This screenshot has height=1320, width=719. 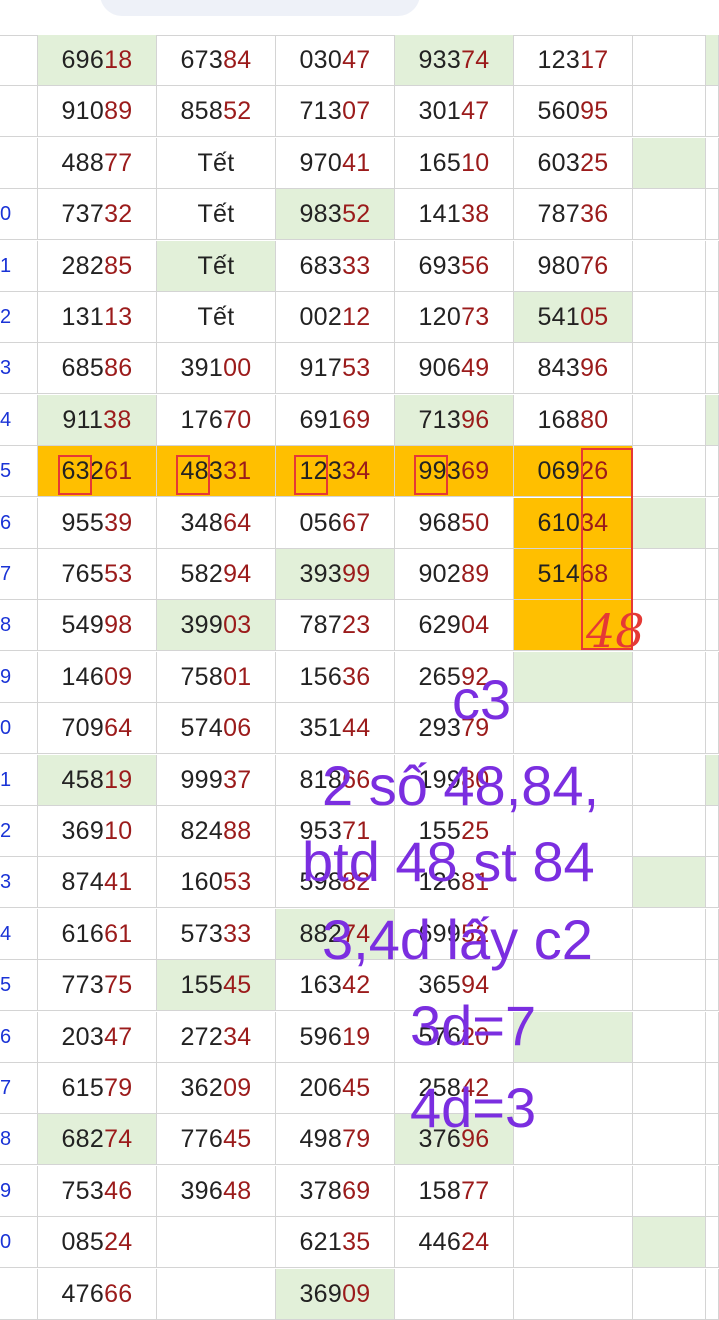 What do you see at coordinates (216, 523) in the screenshot?
I see `result-cell: 348 64` at bounding box center [216, 523].